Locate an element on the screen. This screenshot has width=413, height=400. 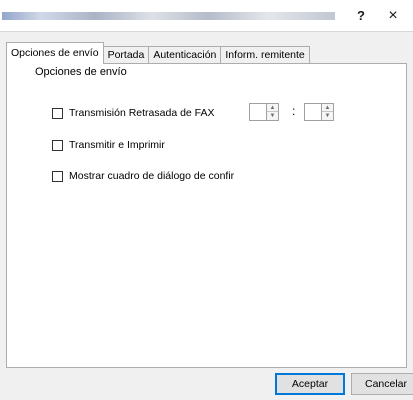
transmit-and-print-checkbox is located at coordinates (57, 145).